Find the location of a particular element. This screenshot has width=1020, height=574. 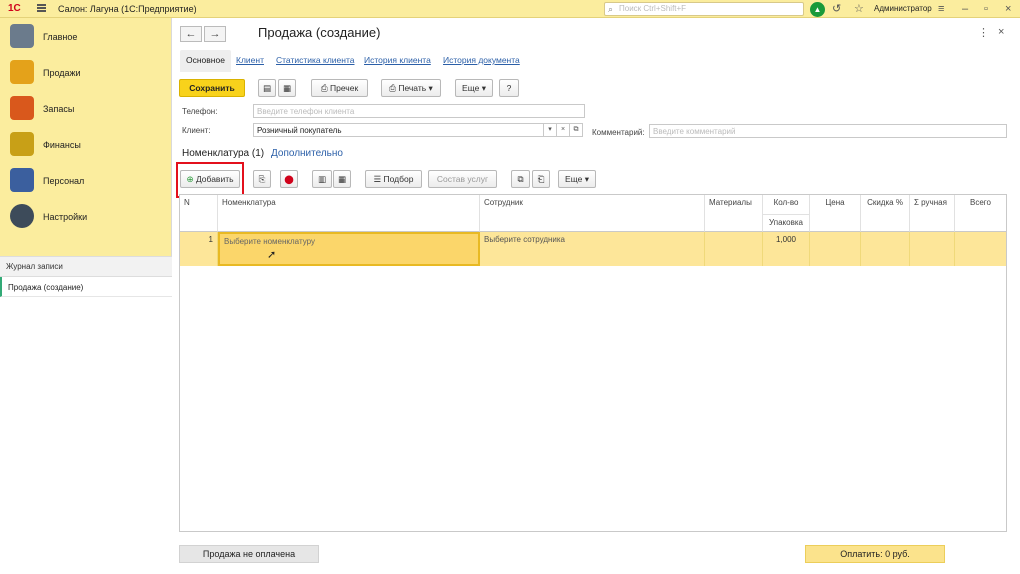

copy-row-icon: ⎘ is located at coordinates (262, 179).